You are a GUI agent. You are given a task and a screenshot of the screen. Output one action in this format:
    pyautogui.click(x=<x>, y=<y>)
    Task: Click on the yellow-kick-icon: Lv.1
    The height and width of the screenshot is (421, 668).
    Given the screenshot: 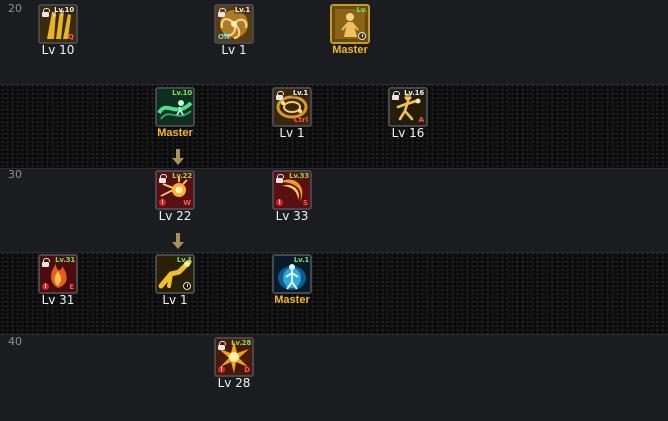 What is the action you would take?
    pyautogui.click(x=175, y=274)
    